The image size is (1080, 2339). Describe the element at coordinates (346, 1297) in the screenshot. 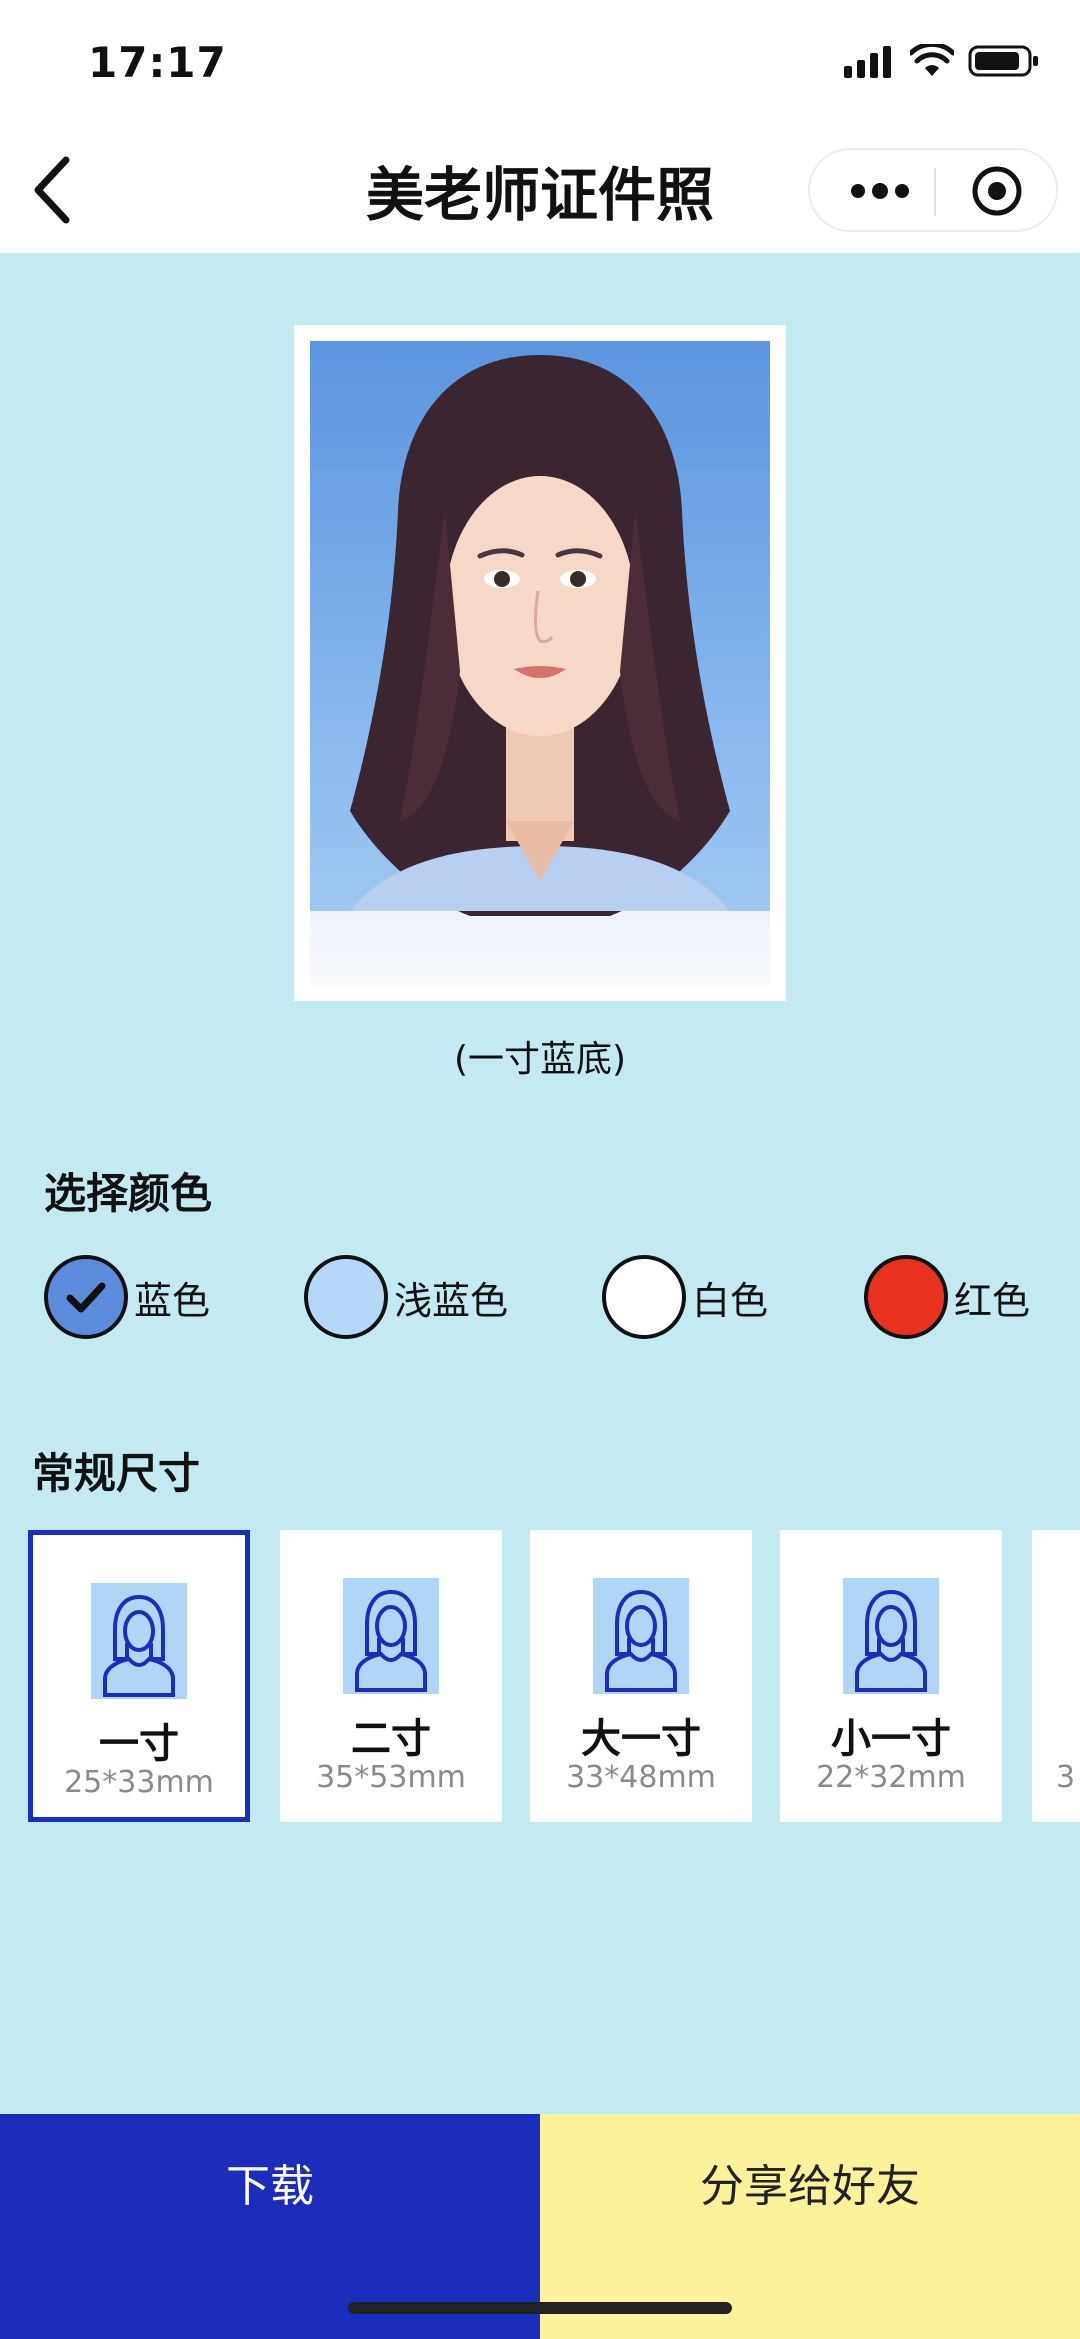

I see `color-swatch-light-blue` at that location.